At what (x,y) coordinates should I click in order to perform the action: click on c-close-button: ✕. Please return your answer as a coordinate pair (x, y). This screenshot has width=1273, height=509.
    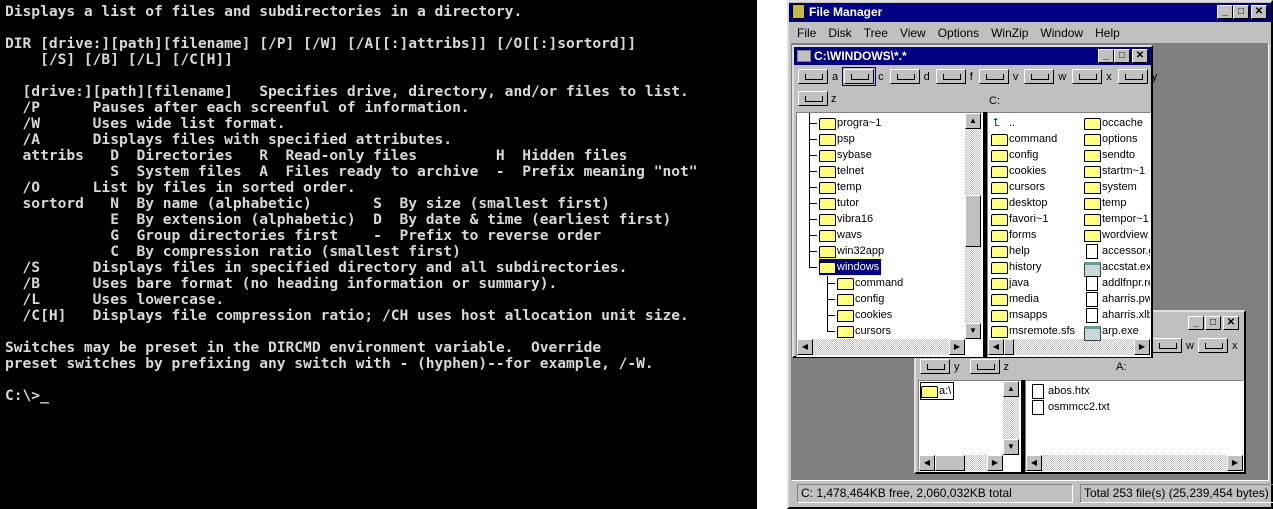
    Looking at the image, I should click on (1140, 56).